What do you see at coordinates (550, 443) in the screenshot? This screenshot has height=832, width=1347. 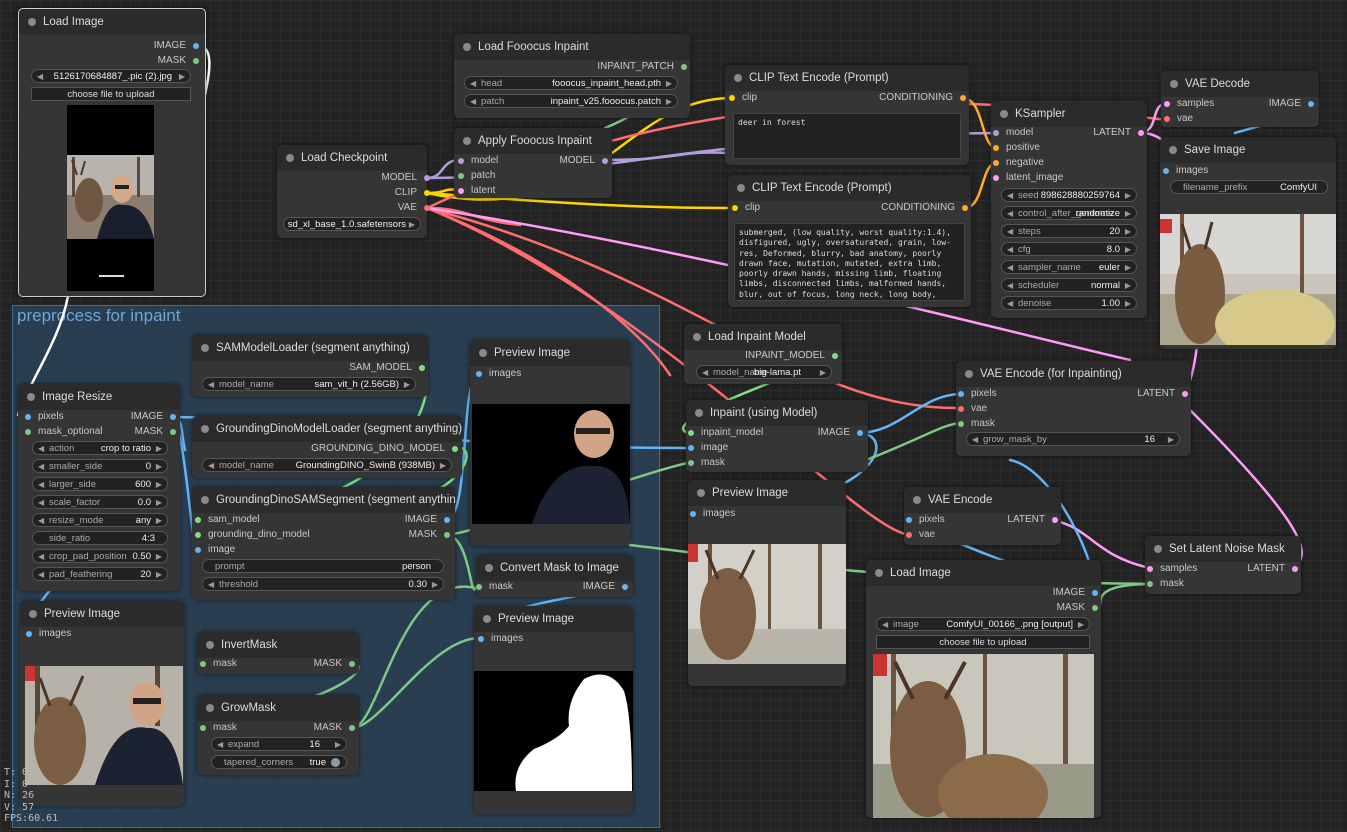 I see `node-preview-image-segment: Preview Image images` at bounding box center [550, 443].